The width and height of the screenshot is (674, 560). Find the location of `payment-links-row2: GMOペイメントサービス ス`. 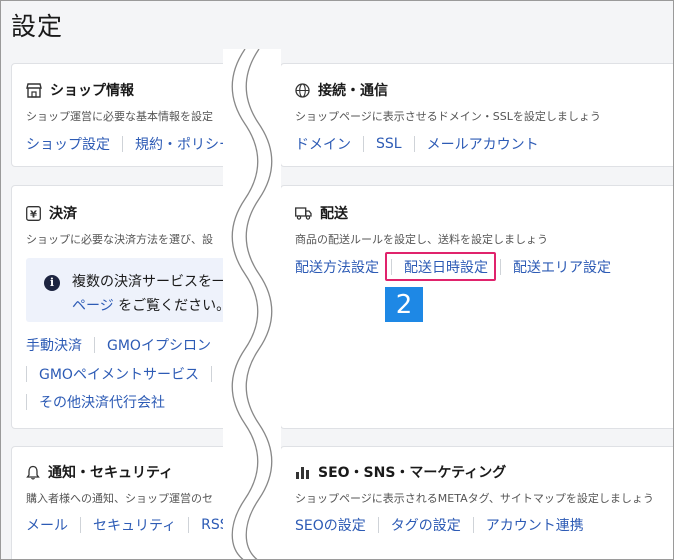

payment-links-row2: GMOペイメントサービス ス is located at coordinates (132, 374).